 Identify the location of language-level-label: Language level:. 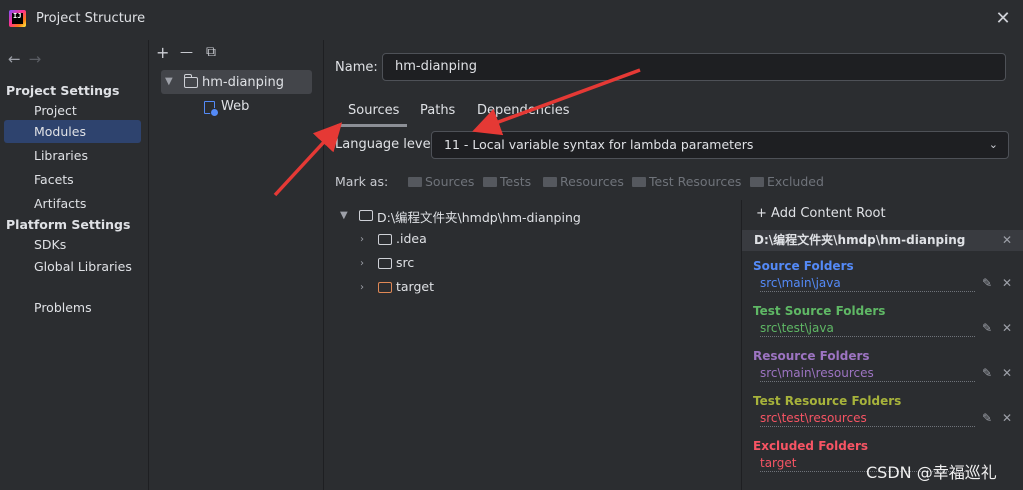
(387, 144).